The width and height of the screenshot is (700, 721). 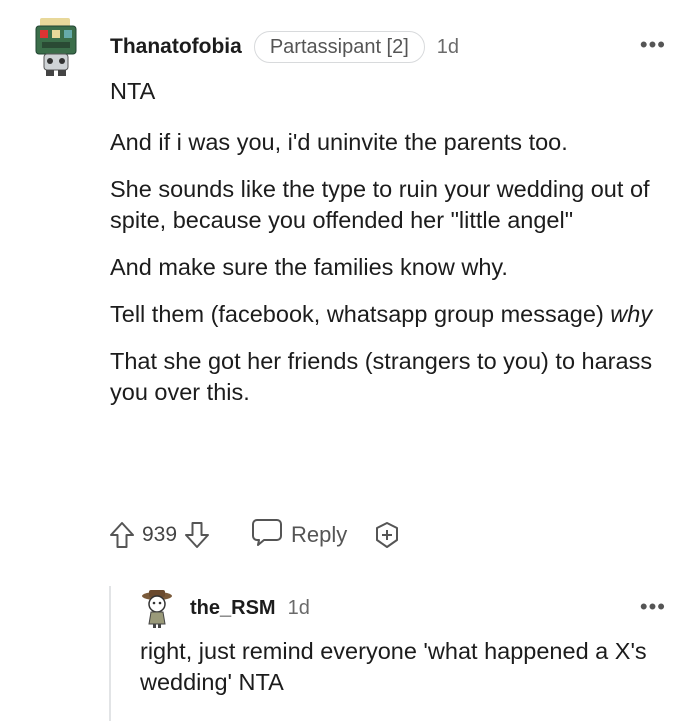 What do you see at coordinates (653, 45) in the screenshot?
I see `more-options-button: •••` at bounding box center [653, 45].